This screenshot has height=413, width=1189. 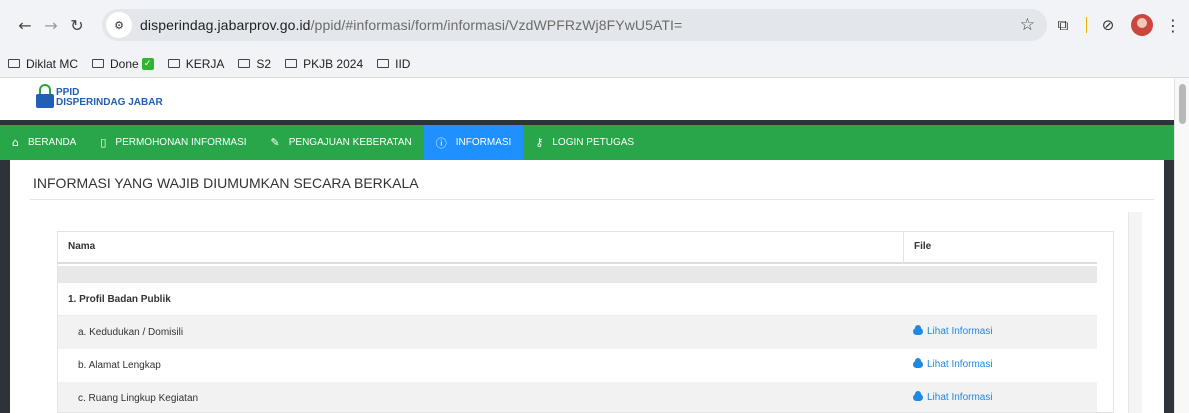 I want to click on bookmark-label: PKJB 2024, so click(x=333, y=63).